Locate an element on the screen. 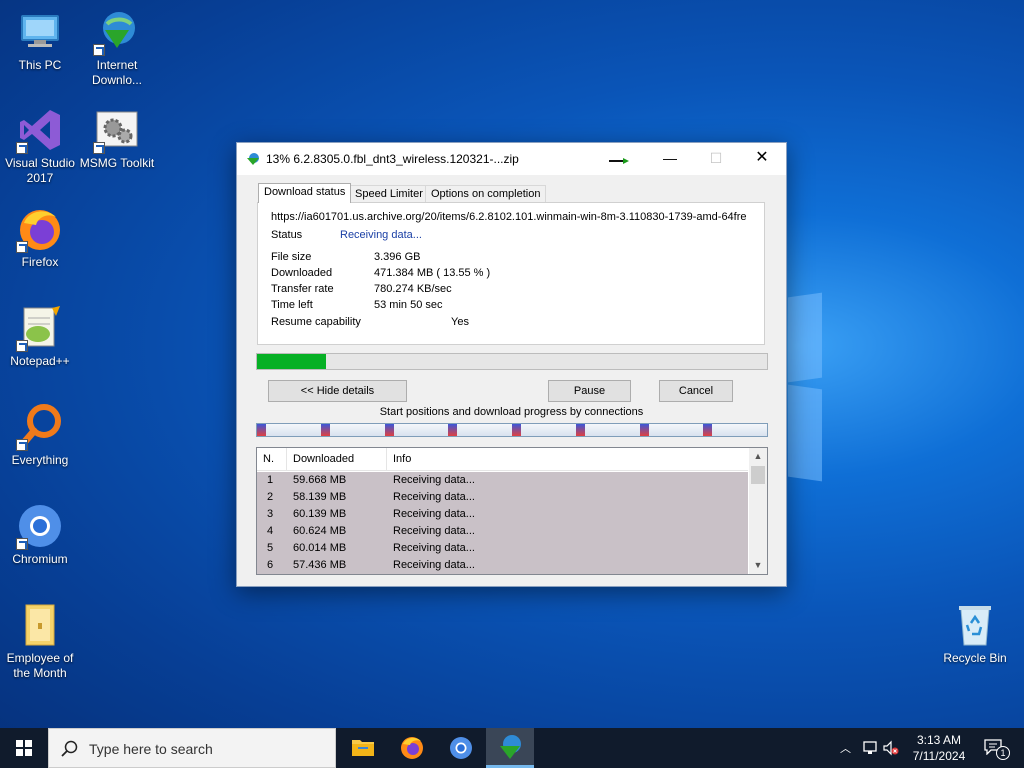 This screenshot has width=1024, height=768. scroll-thumb is located at coordinates (758, 475).